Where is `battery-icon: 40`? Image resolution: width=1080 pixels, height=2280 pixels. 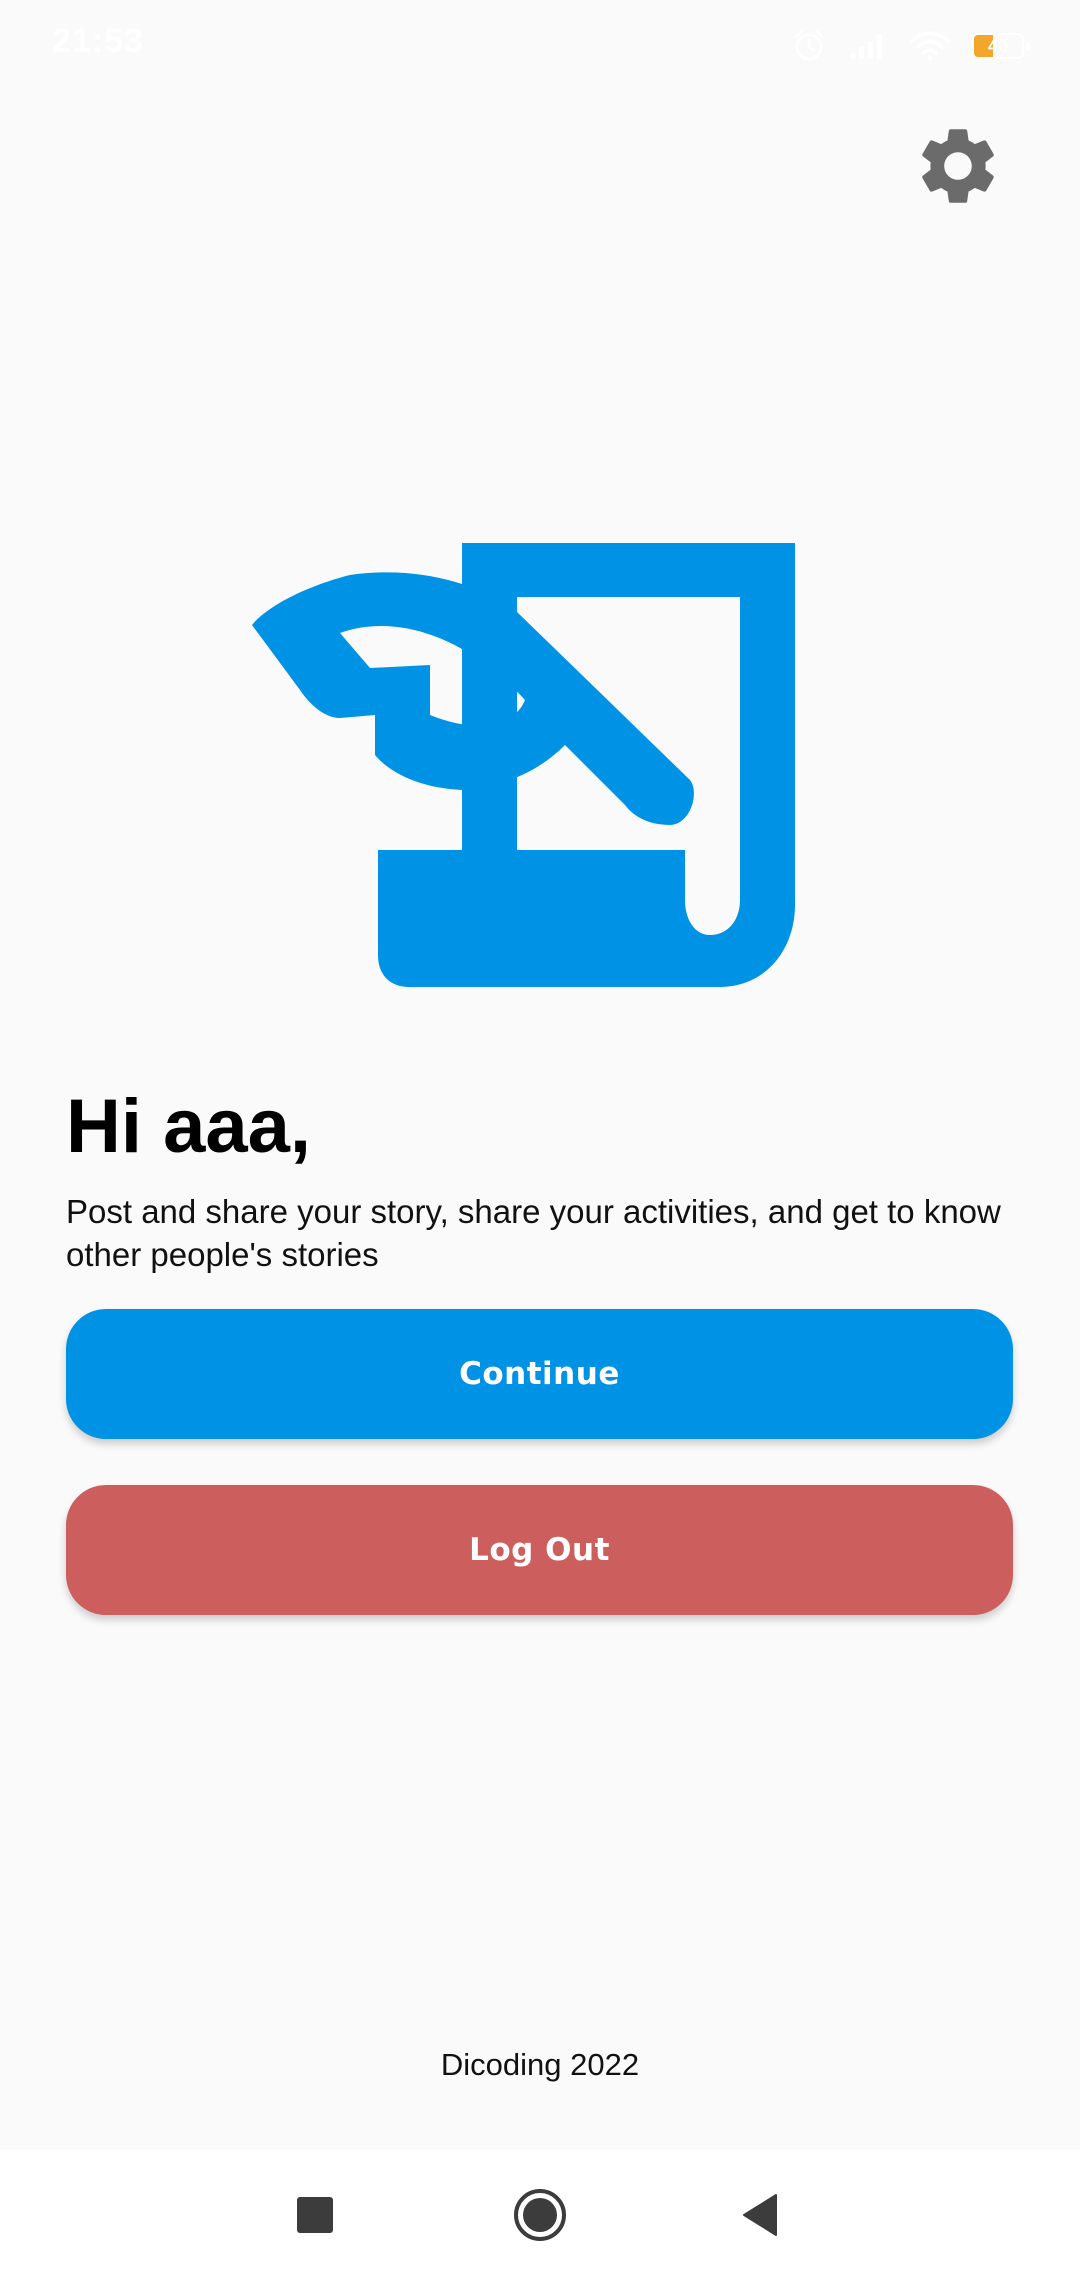
battery-icon: 40 is located at coordinates (1001, 46).